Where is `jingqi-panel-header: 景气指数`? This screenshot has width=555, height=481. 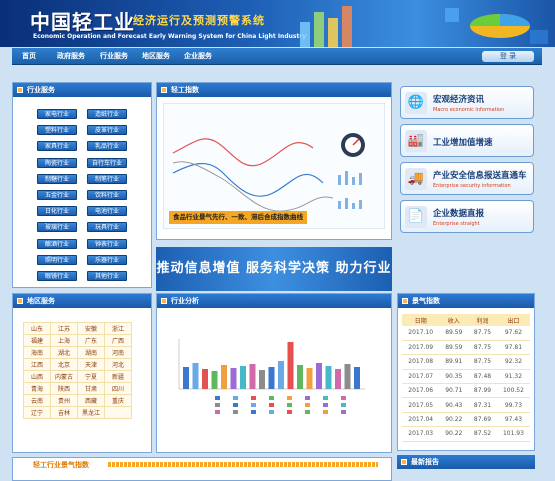
jingqi-panel-header: 景气指数 is located at coordinates (466, 301).